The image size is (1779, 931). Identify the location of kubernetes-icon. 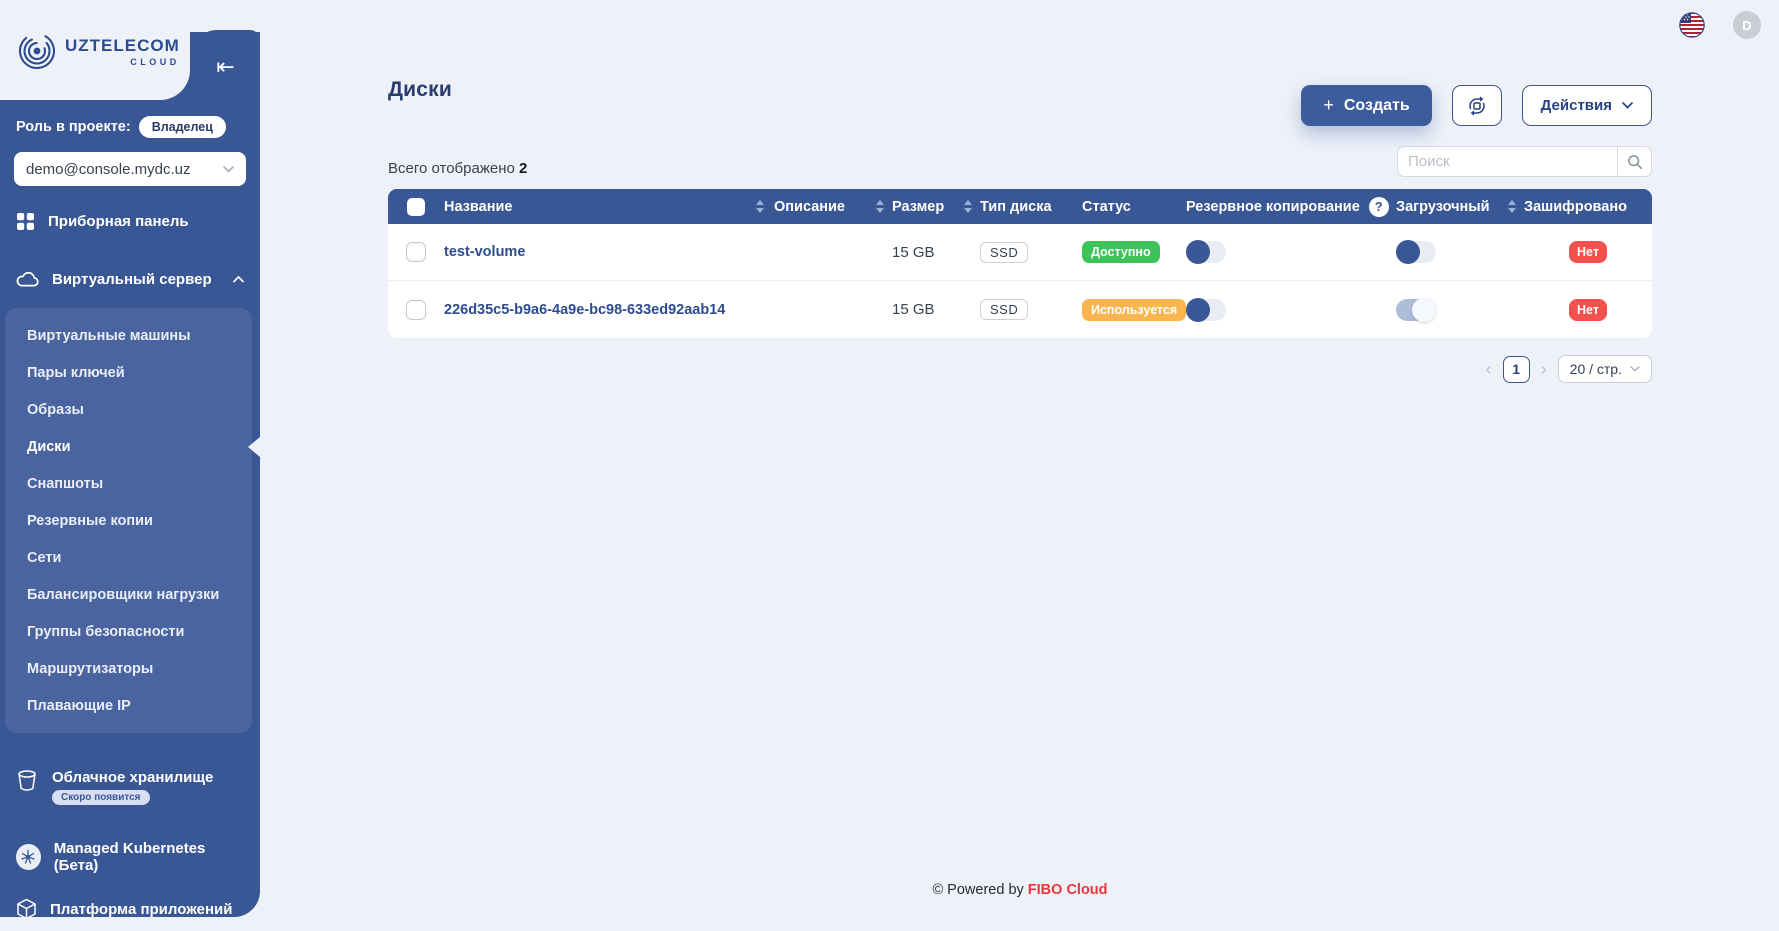
(28, 857).